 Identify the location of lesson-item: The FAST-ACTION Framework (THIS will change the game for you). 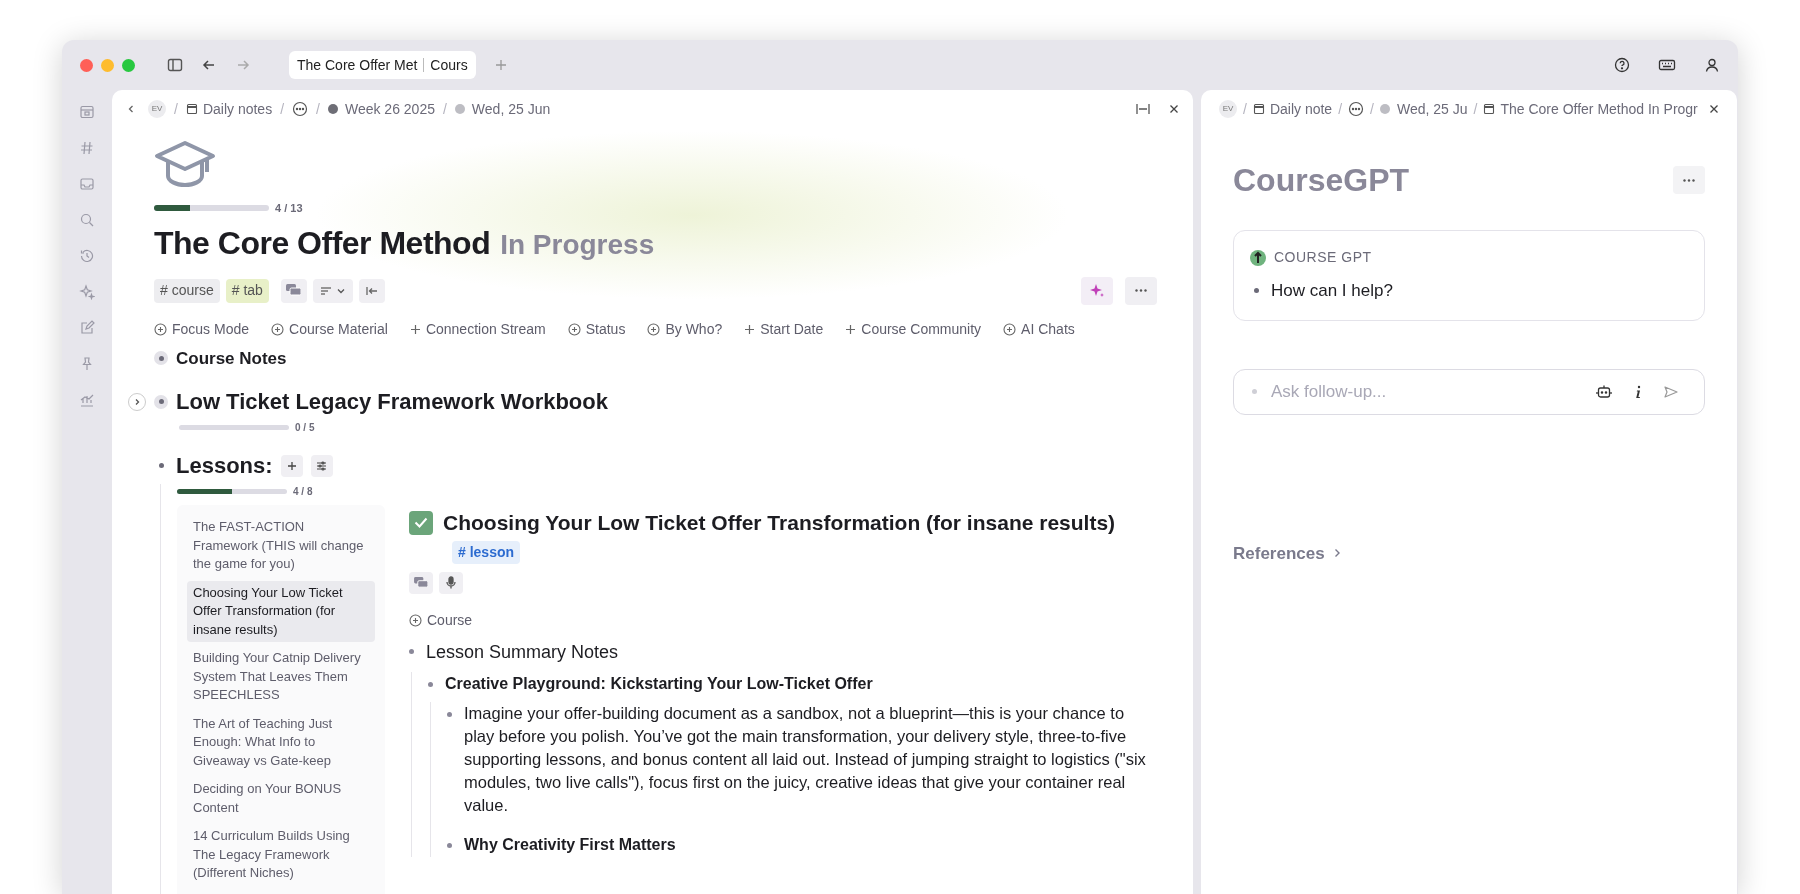
(281, 546).